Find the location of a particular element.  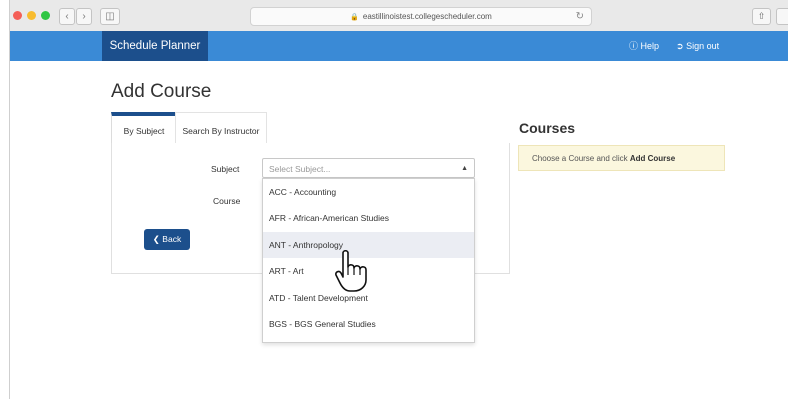

caret-up-icon: ▲ is located at coordinates (464, 168).